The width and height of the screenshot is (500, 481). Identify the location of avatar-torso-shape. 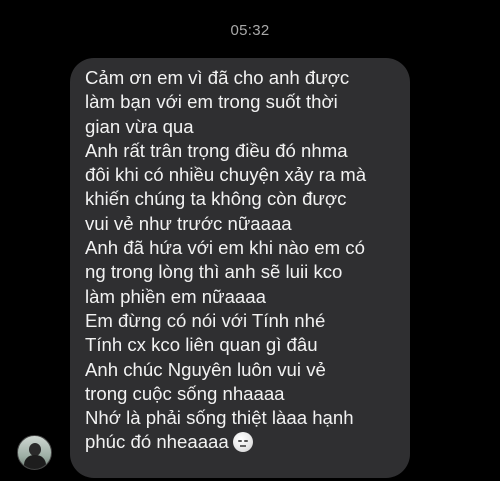
(35, 462).